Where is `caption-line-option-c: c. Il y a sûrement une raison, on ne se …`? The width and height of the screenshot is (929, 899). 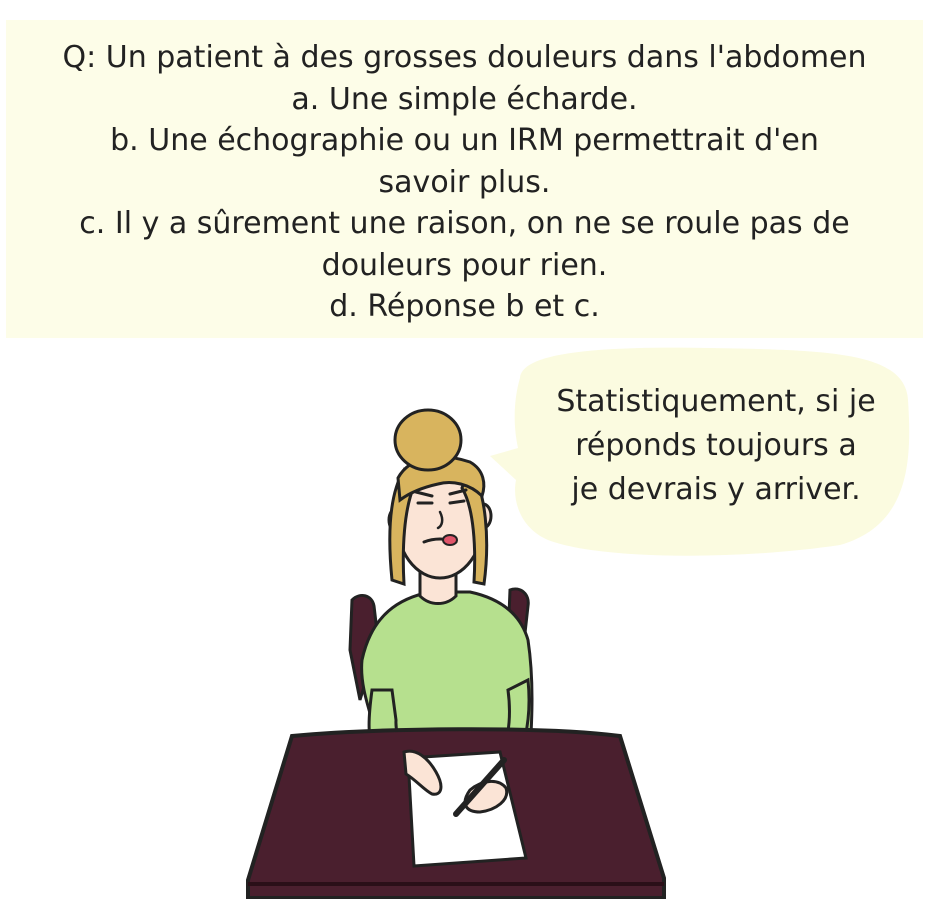
caption-line-option-c: c. Il y a sûrement une raison, on ne se … is located at coordinates (464, 223).